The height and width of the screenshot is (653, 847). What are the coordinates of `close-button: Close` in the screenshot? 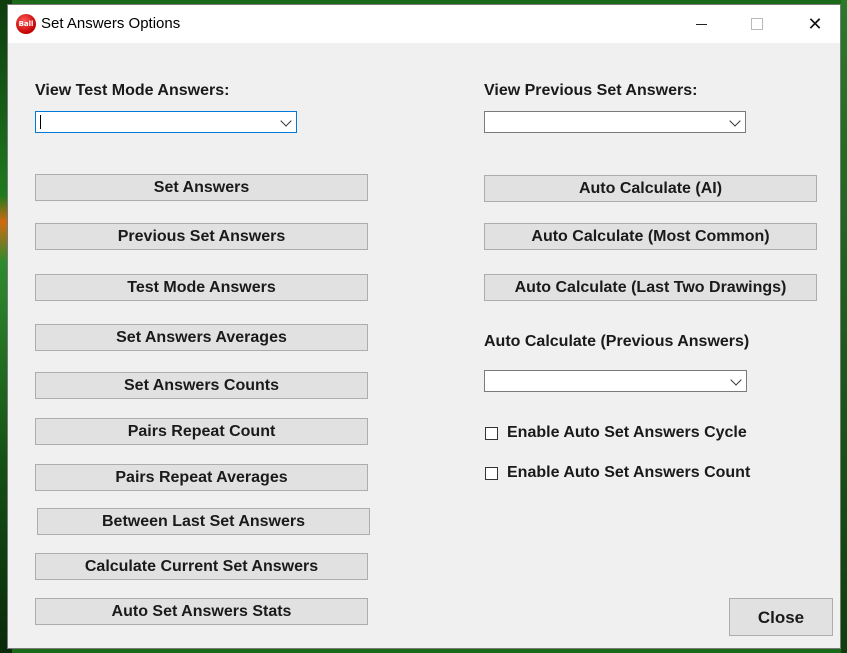 It's located at (781, 617).